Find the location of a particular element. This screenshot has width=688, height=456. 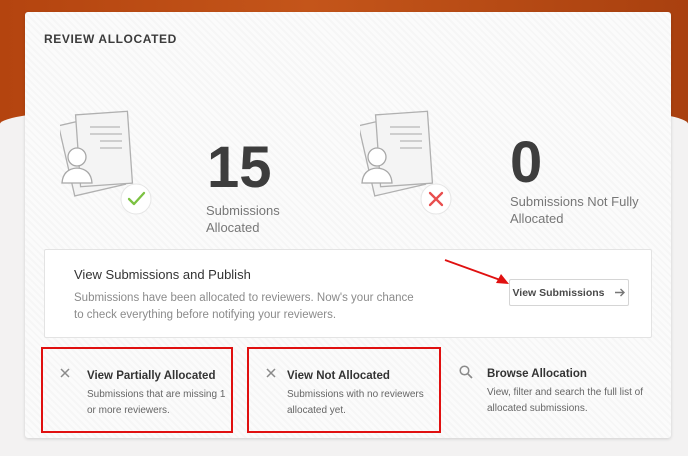

search-icon is located at coordinates (466, 372).